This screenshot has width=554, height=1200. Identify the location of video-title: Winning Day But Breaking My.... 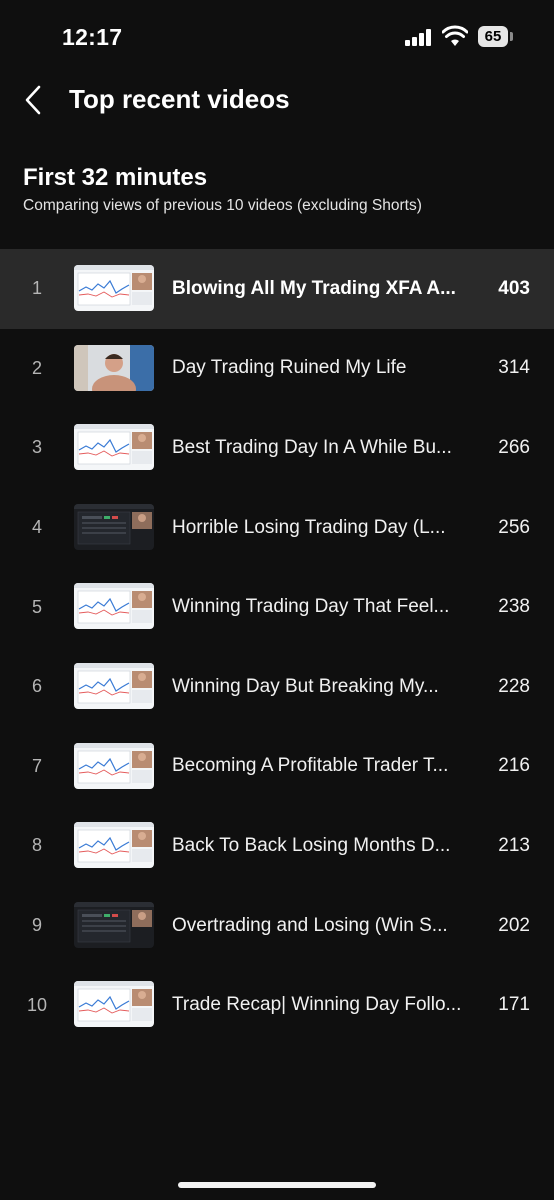
(305, 687).